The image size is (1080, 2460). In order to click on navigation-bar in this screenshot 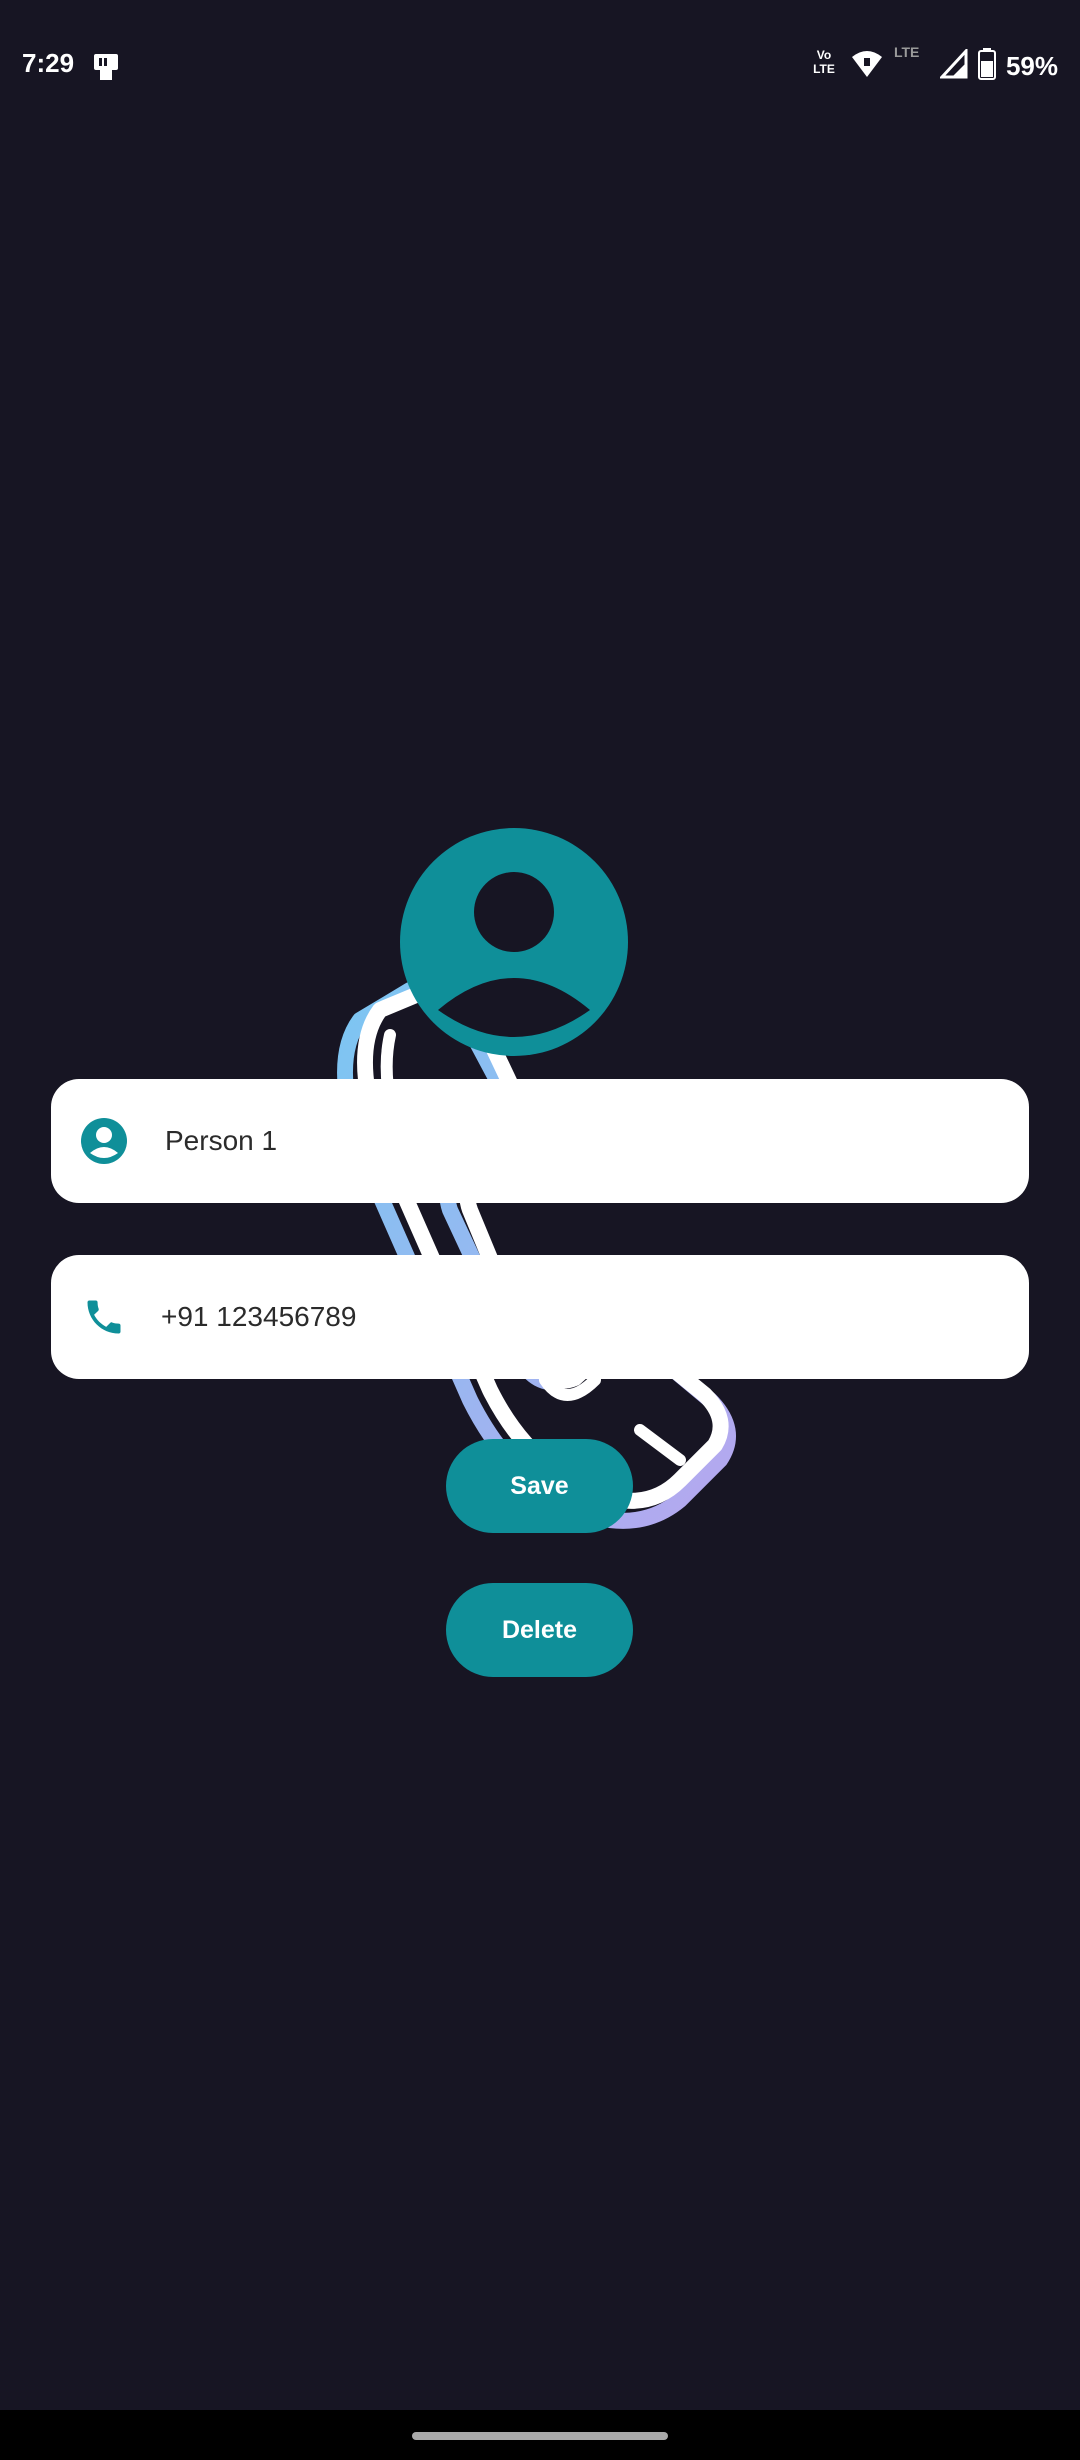, I will do `click(540, 2435)`.